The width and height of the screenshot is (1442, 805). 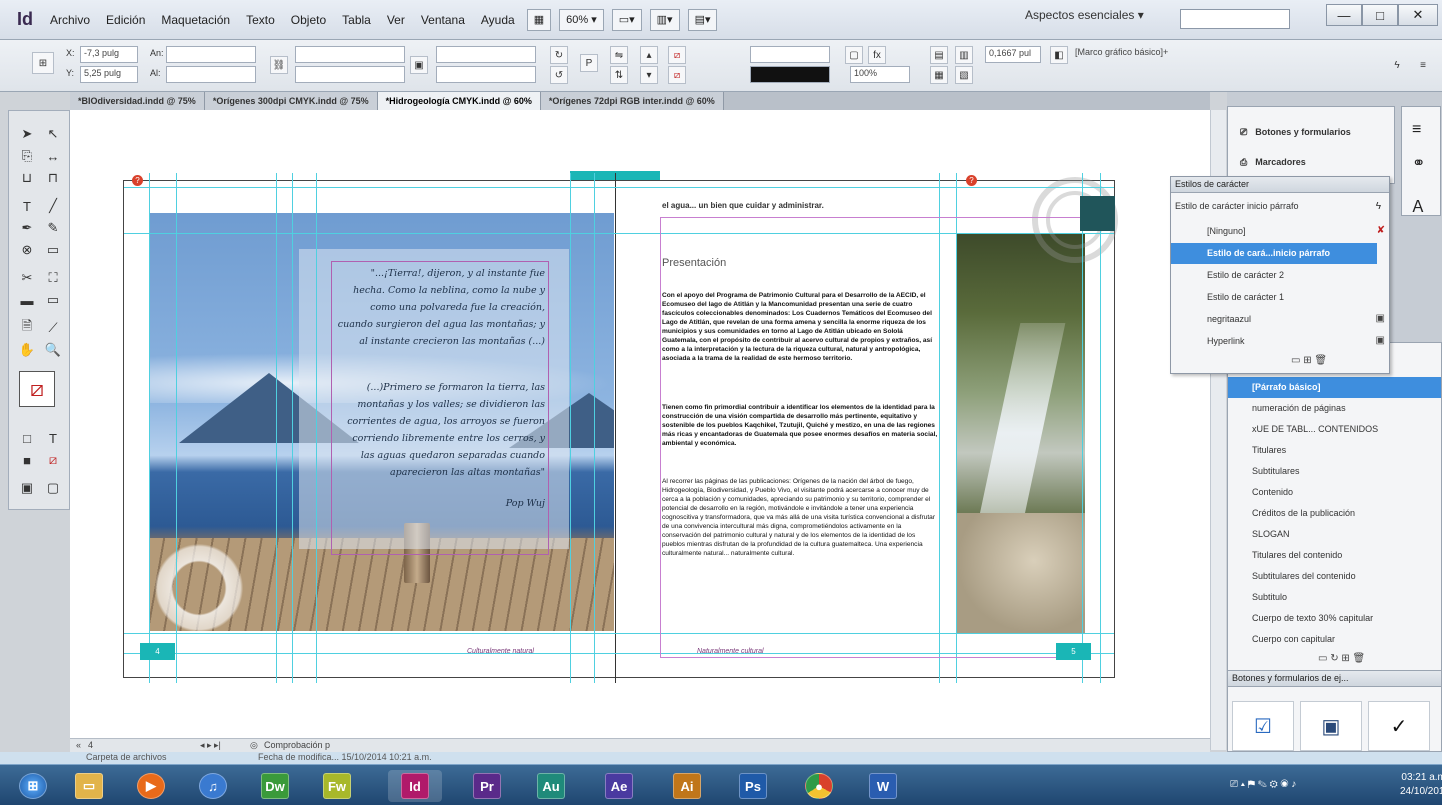 What do you see at coordinates (78, 745) in the screenshot?
I see `page-nav-first: «` at bounding box center [78, 745].